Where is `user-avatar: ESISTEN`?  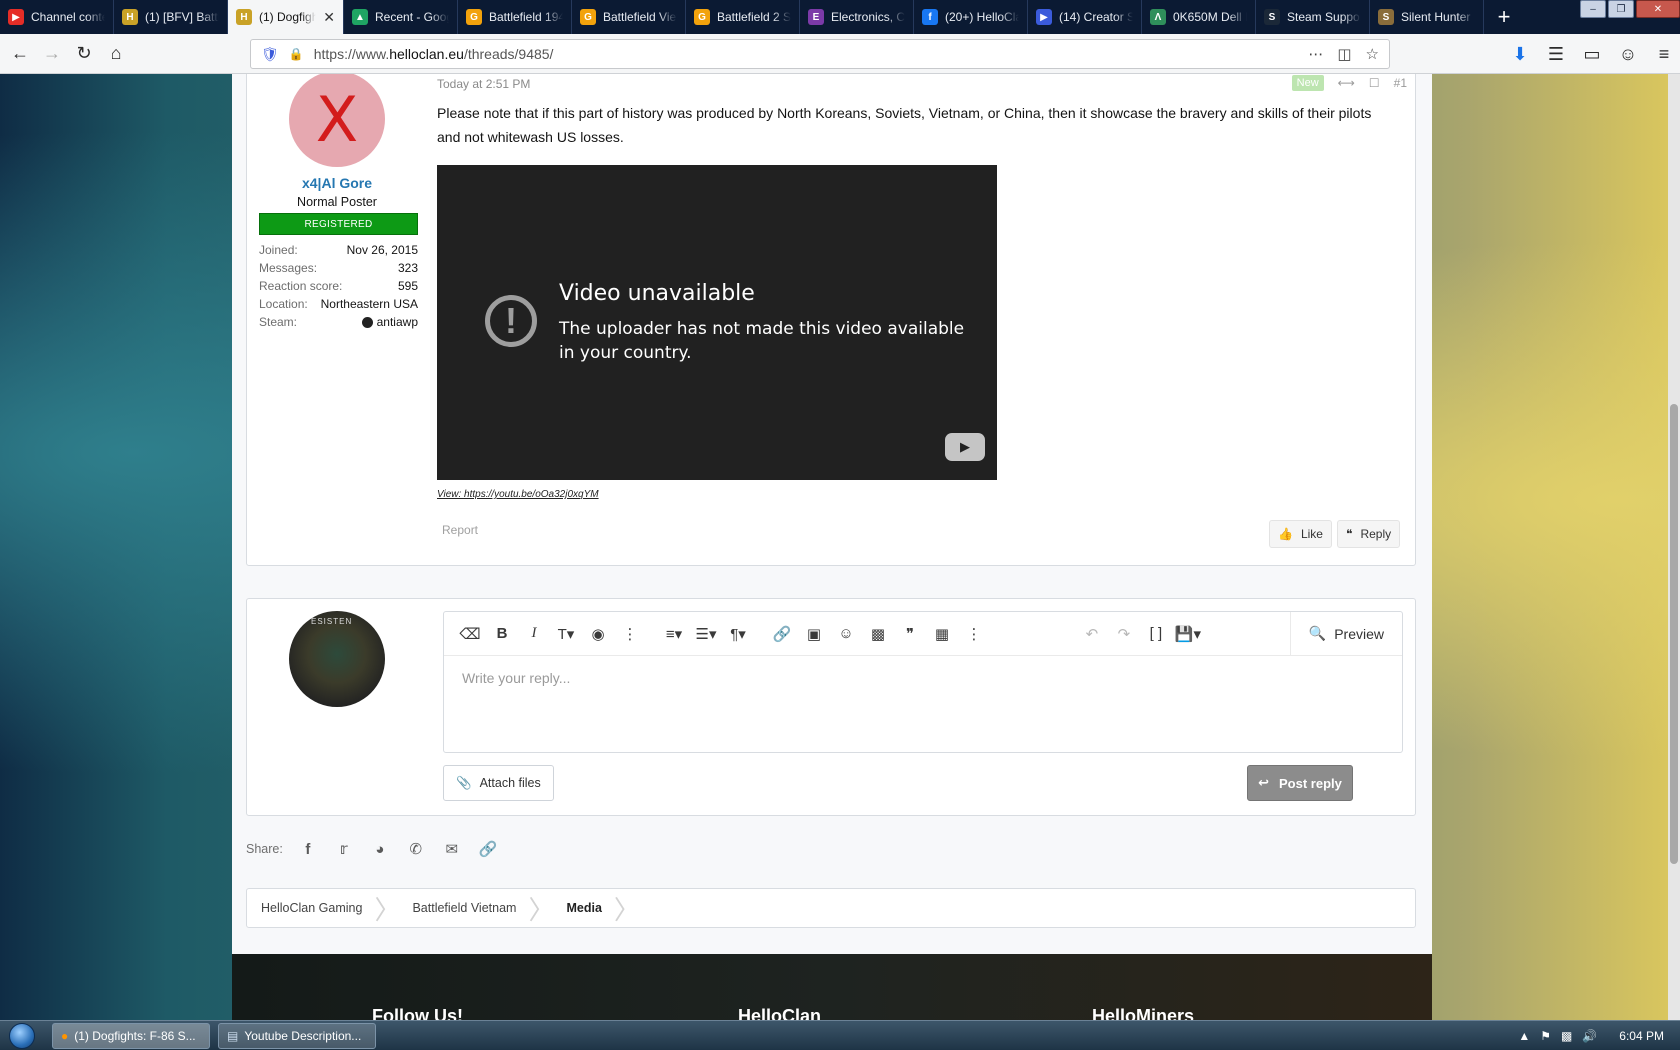 user-avatar: ESISTEN is located at coordinates (337, 659).